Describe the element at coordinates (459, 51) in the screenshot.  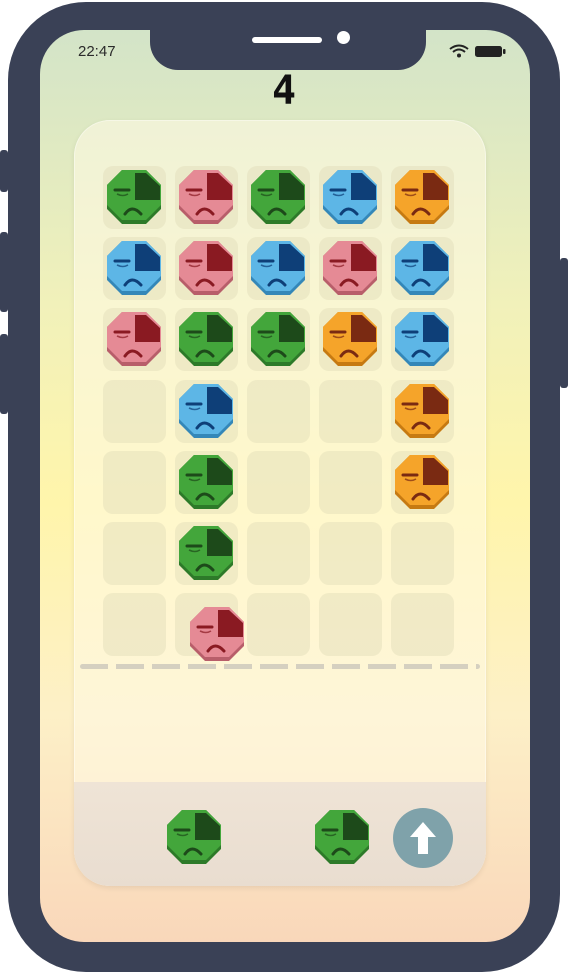
I see `wifi-icon` at that location.